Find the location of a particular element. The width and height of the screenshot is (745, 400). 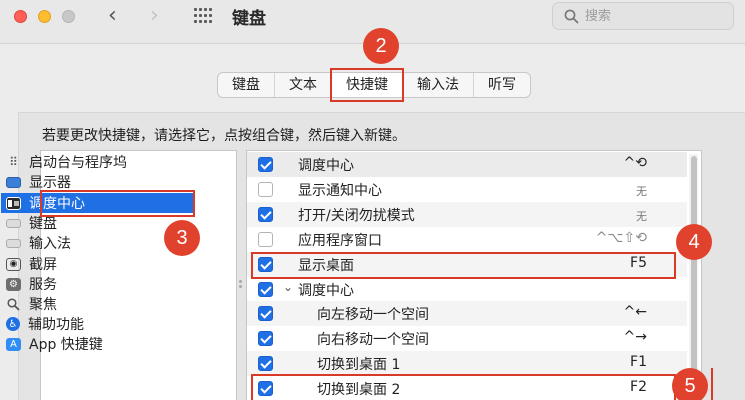

category-label: 截屏 is located at coordinates (43, 265).